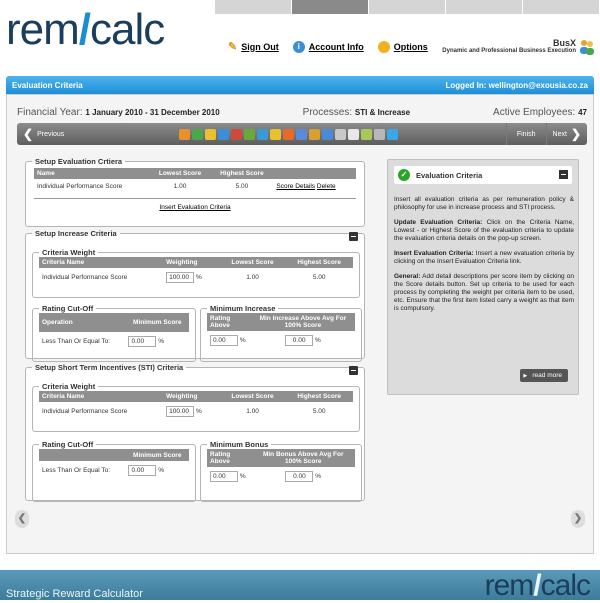  I want to click on criteria-weight-legend: Criteria Weight, so click(69, 252).